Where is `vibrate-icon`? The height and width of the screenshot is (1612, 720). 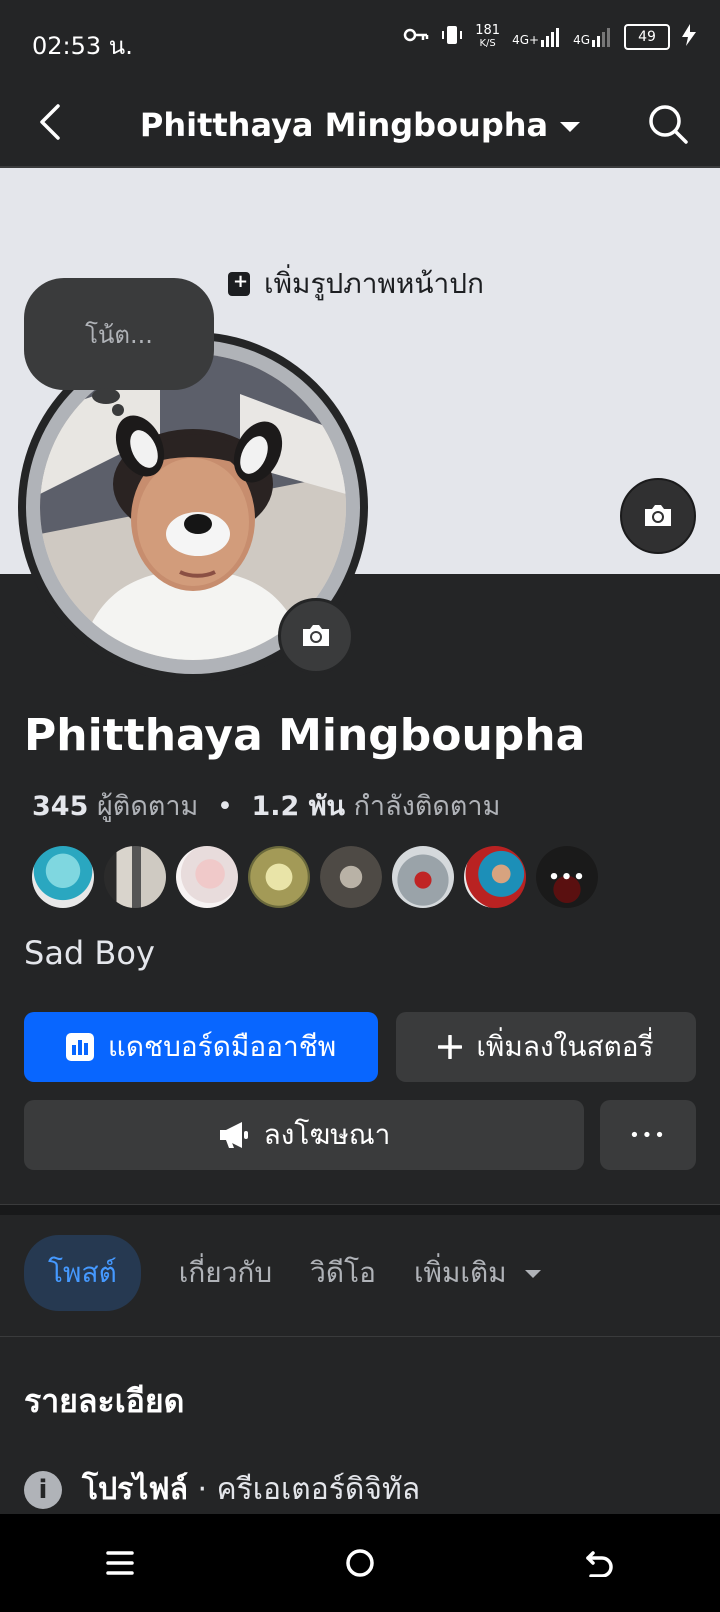 vibrate-icon is located at coordinates (452, 37).